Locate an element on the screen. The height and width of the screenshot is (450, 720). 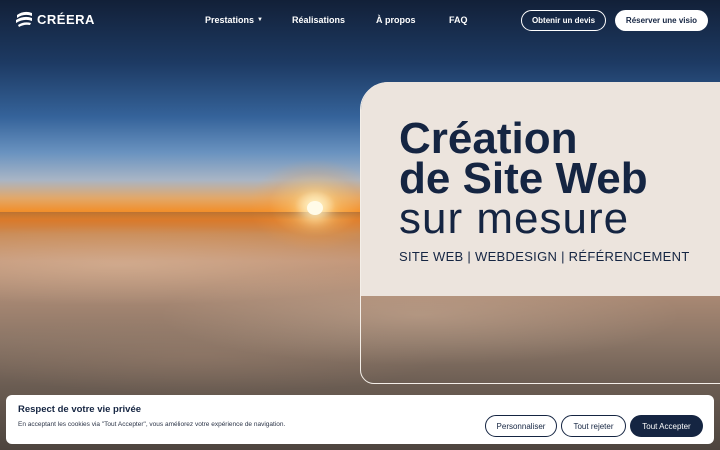
book-visio-button: Réserver une visio is located at coordinates (661, 20).